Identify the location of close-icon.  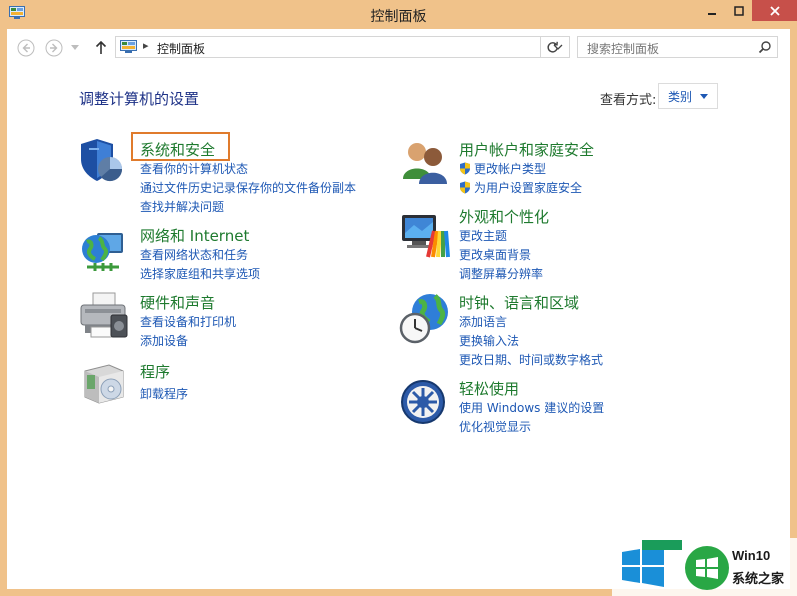
(774, 10).